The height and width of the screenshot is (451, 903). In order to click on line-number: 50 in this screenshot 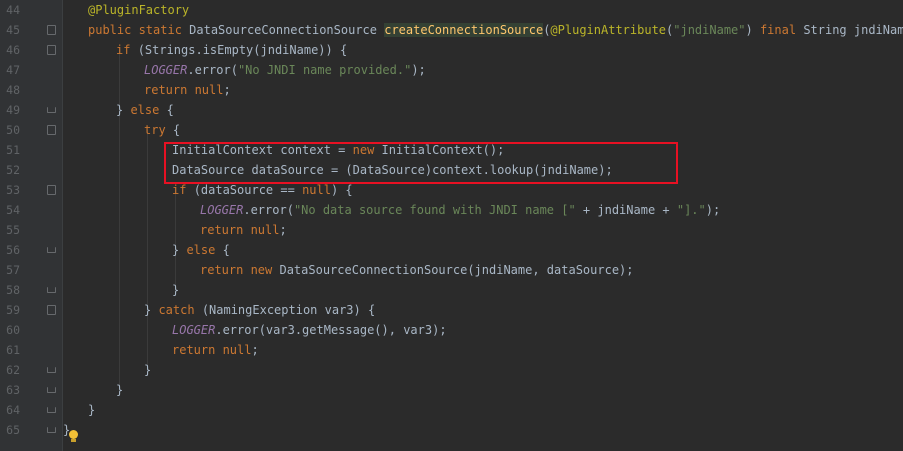, I will do `click(13, 130)`.